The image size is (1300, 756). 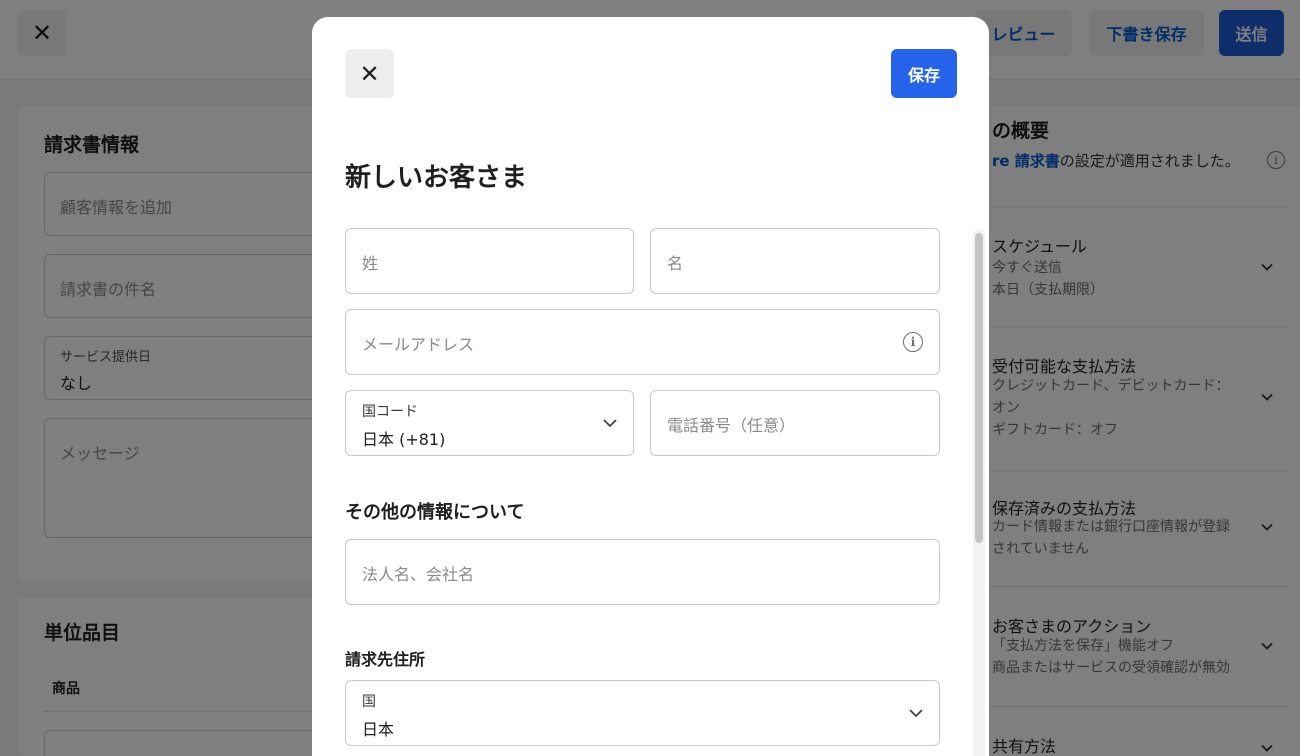 I want to click on other-info-heading: その他の情報について, so click(x=435, y=512).